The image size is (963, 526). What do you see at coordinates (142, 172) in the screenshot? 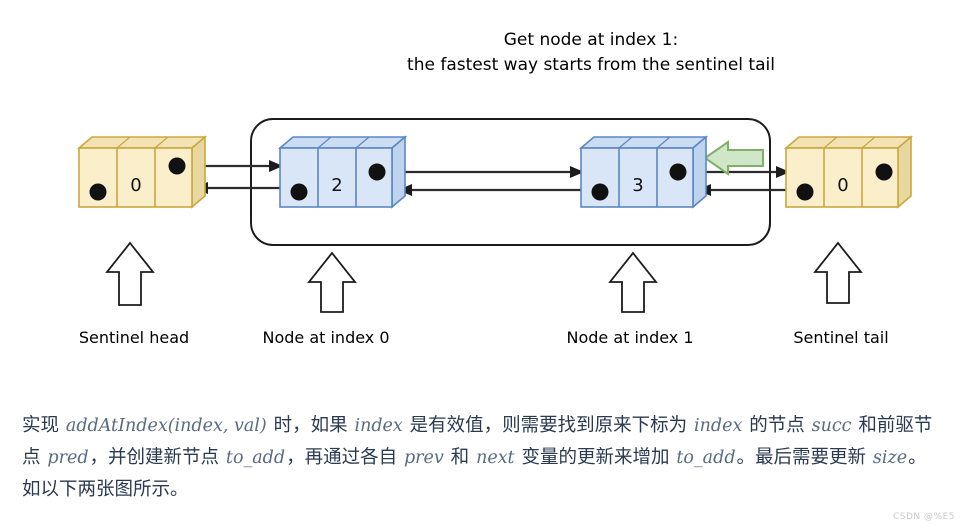
I see `node-sentinel-head: 0` at bounding box center [142, 172].